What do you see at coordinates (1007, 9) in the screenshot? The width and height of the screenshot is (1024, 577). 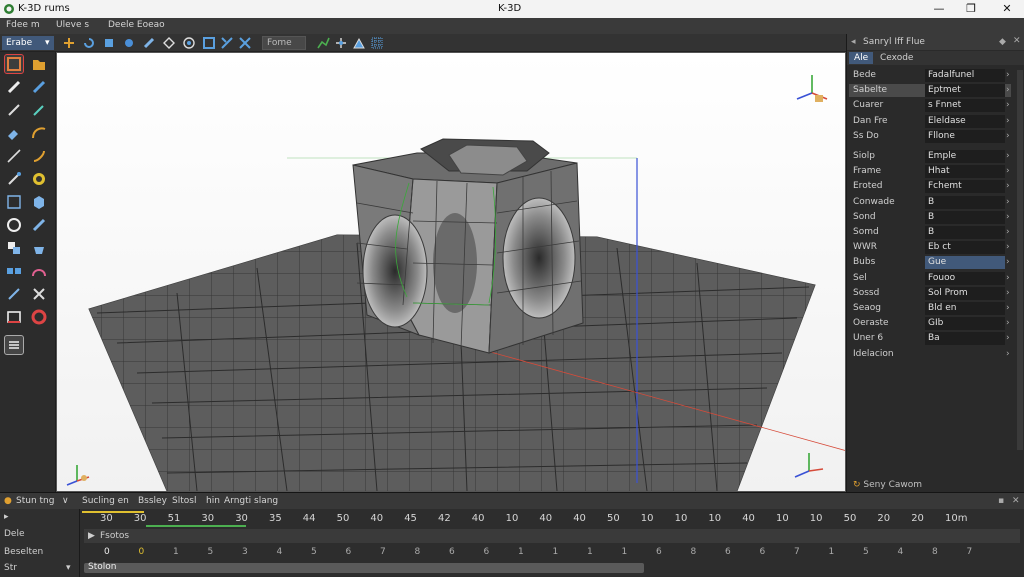 I see `close-button: ✕` at bounding box center [1007, 9].